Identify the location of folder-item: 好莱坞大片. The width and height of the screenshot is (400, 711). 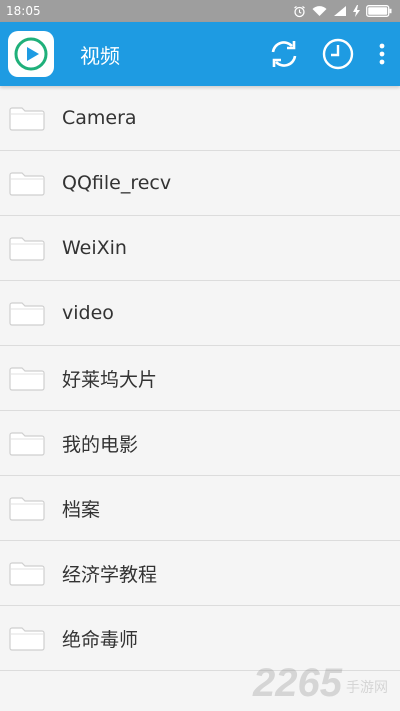
(200, 378).